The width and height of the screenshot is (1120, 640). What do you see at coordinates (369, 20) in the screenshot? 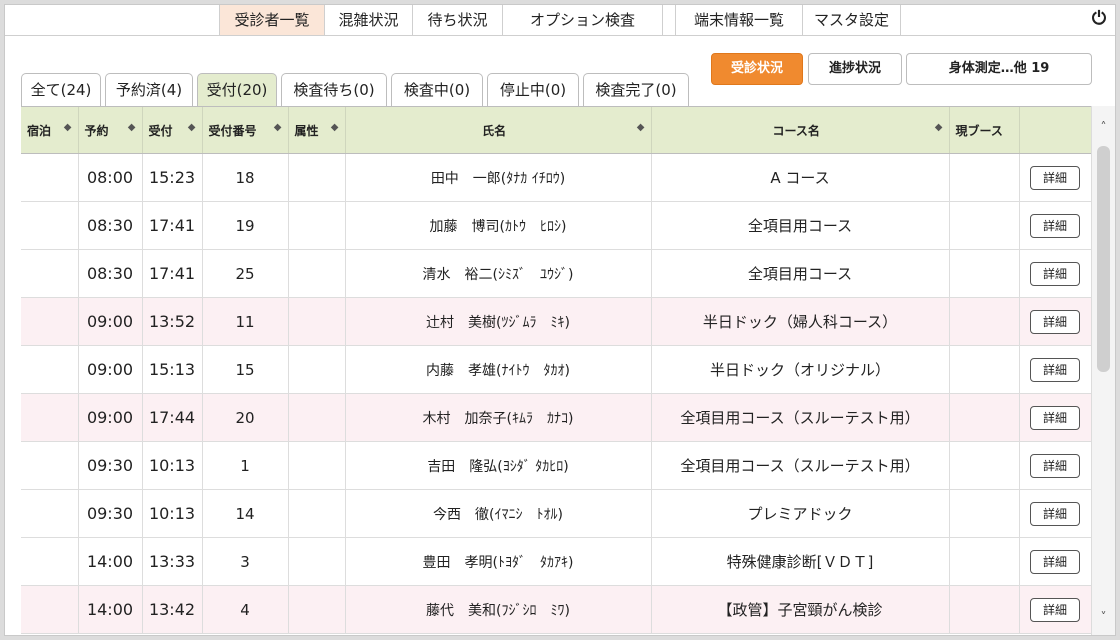
I see `nav-congestion: 混雑状況` at bounding box center [369, 20].